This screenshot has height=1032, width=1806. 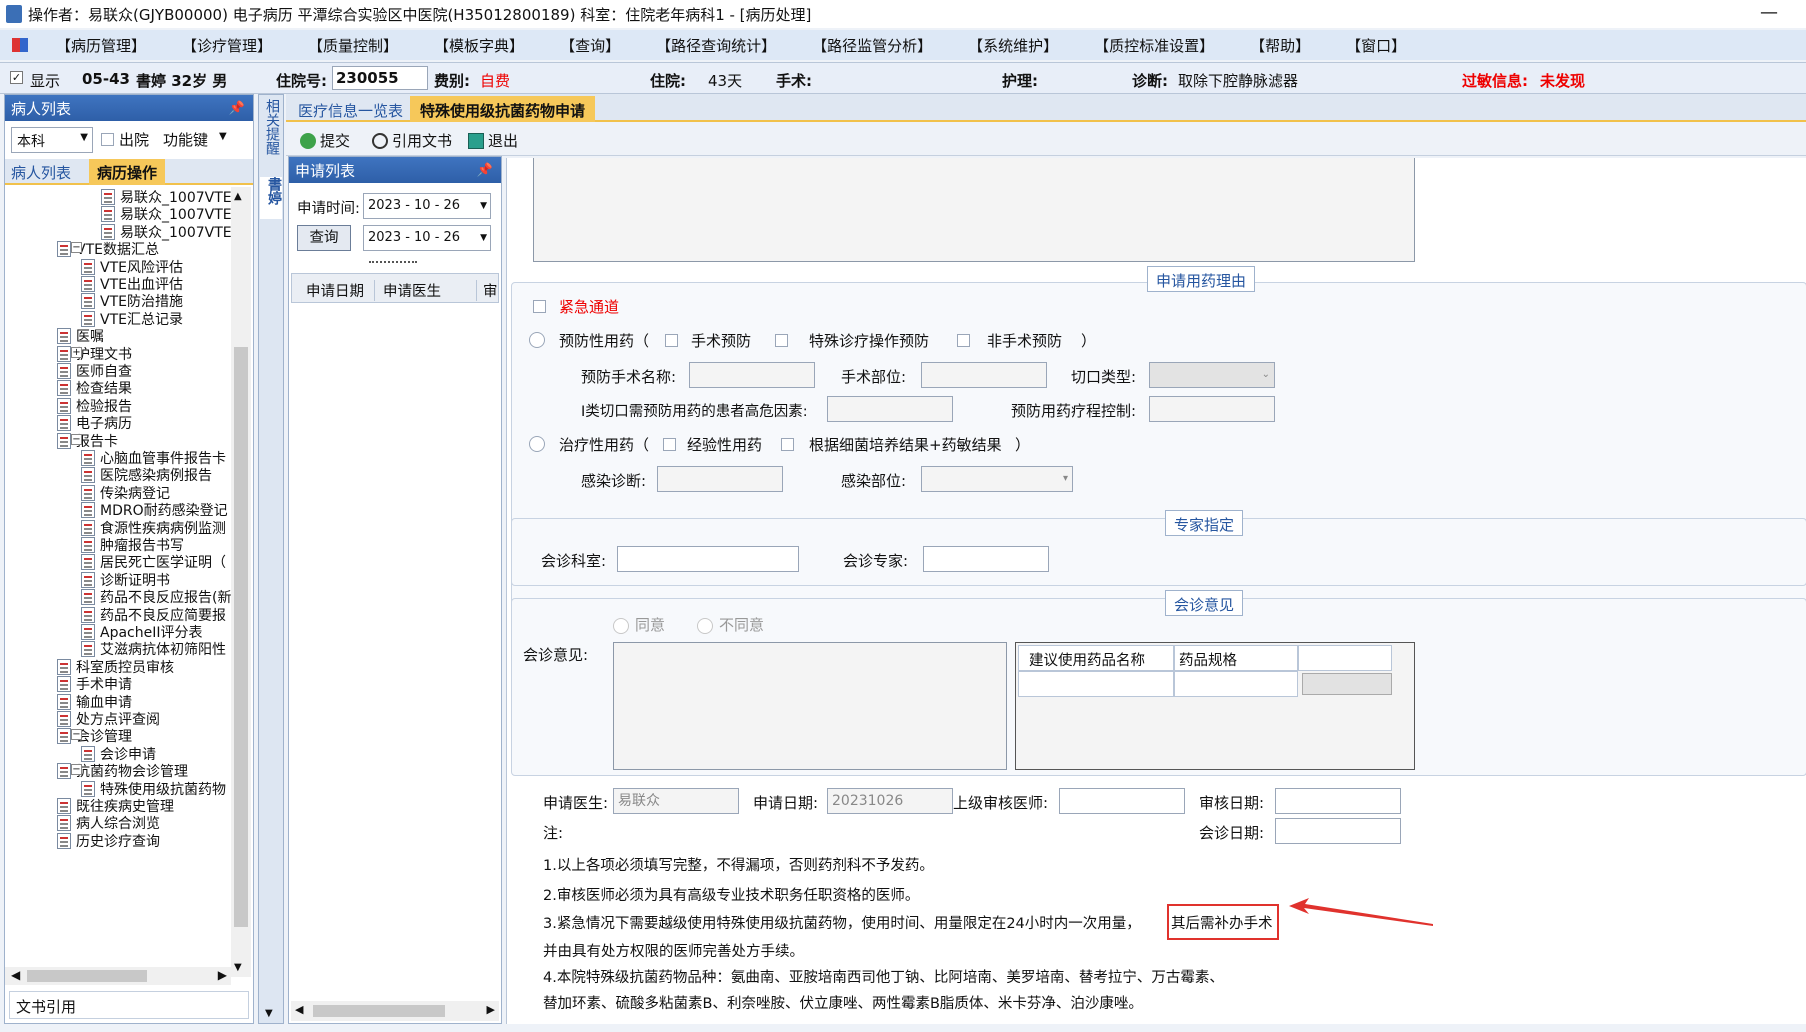 What do you see at coordinates (350, 109) in the screenshot?
I see `tab-medical-info: 医疗信息一览表` at bounding box center [350, 109].